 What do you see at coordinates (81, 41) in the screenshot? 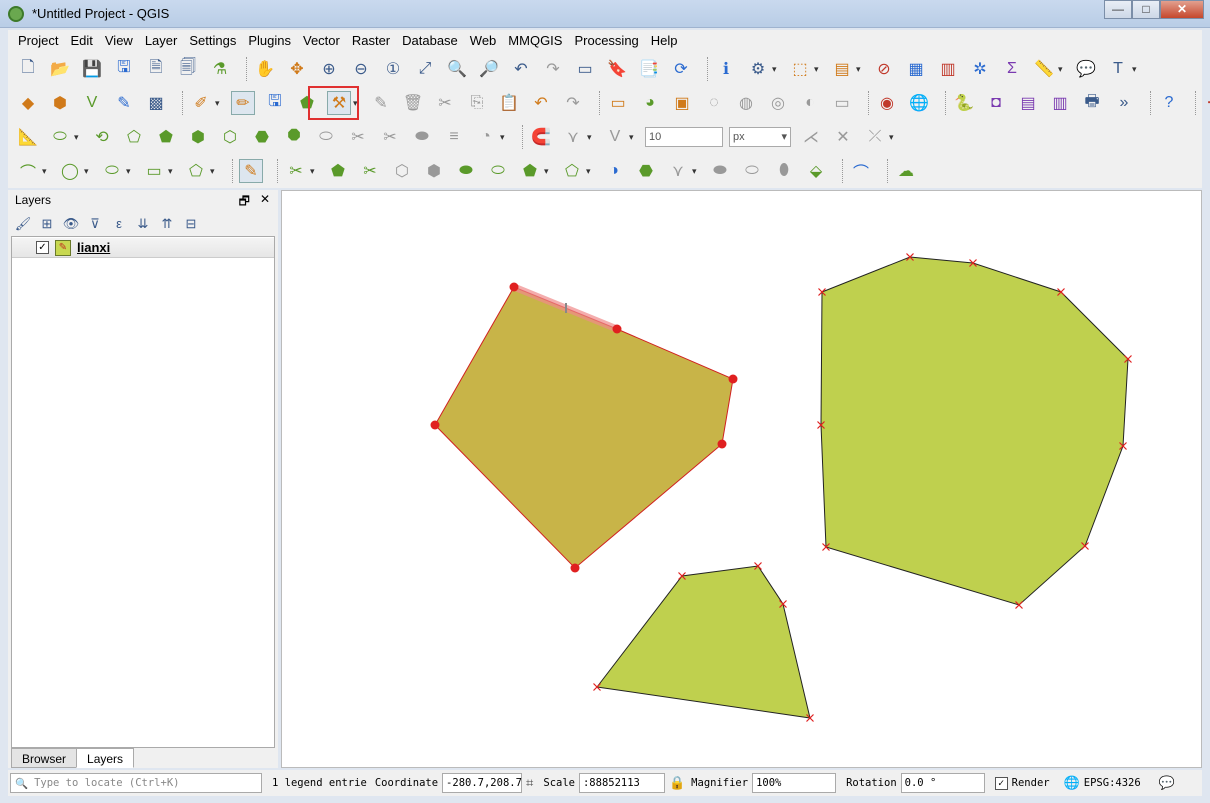
I see `menu-edit: Edit` at bounding box center [81, 41].